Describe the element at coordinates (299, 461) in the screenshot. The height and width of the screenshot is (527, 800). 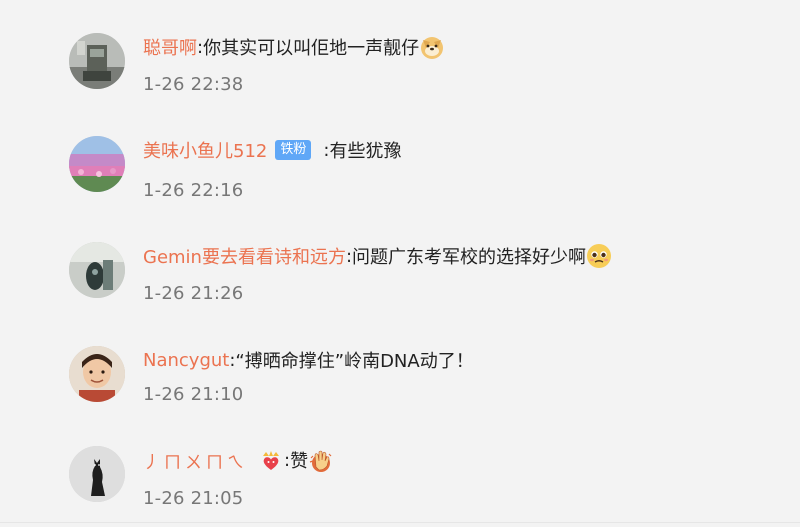
I see `comment-text: 赞` at that location.